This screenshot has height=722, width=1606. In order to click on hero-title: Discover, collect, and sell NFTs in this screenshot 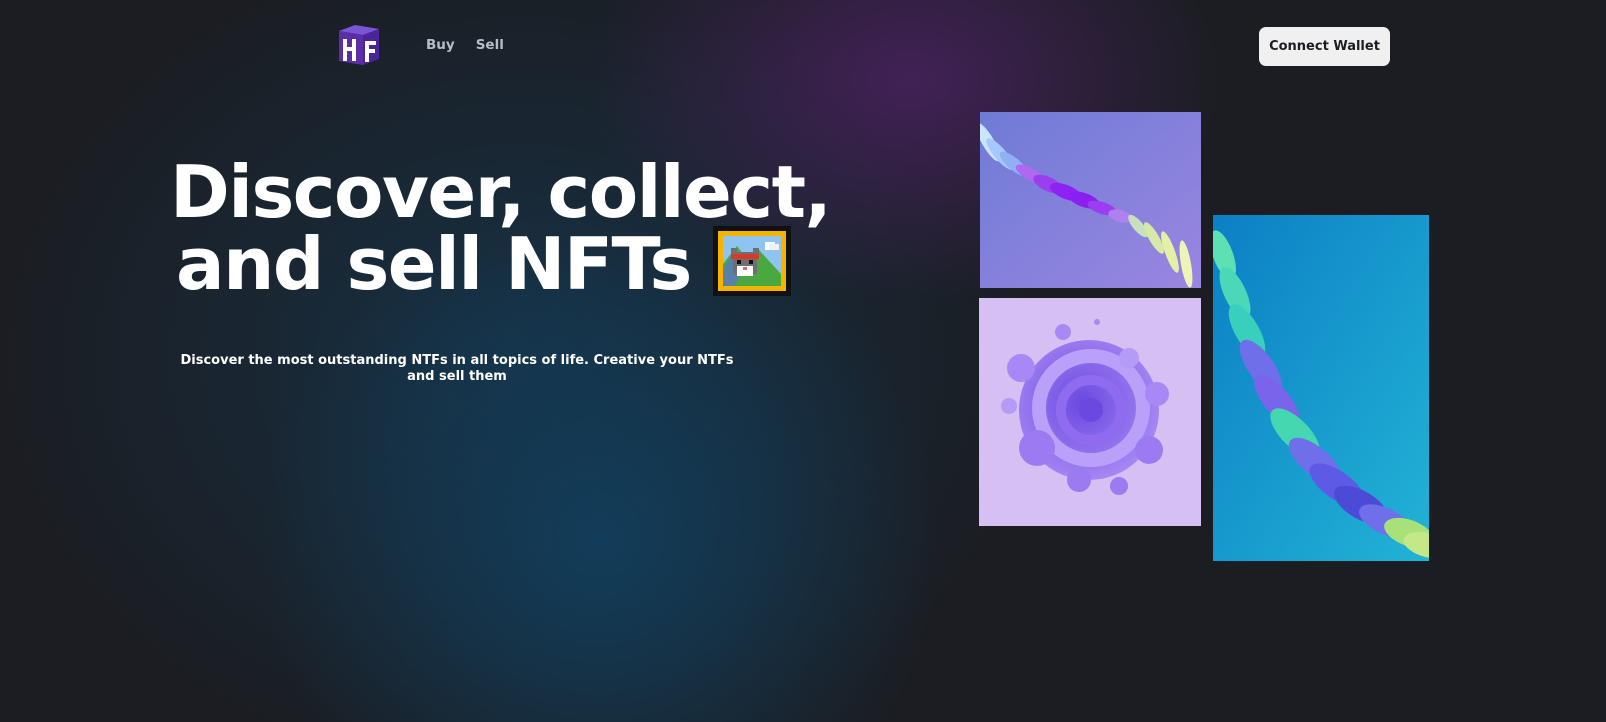, I will do `click(501, 227)`.